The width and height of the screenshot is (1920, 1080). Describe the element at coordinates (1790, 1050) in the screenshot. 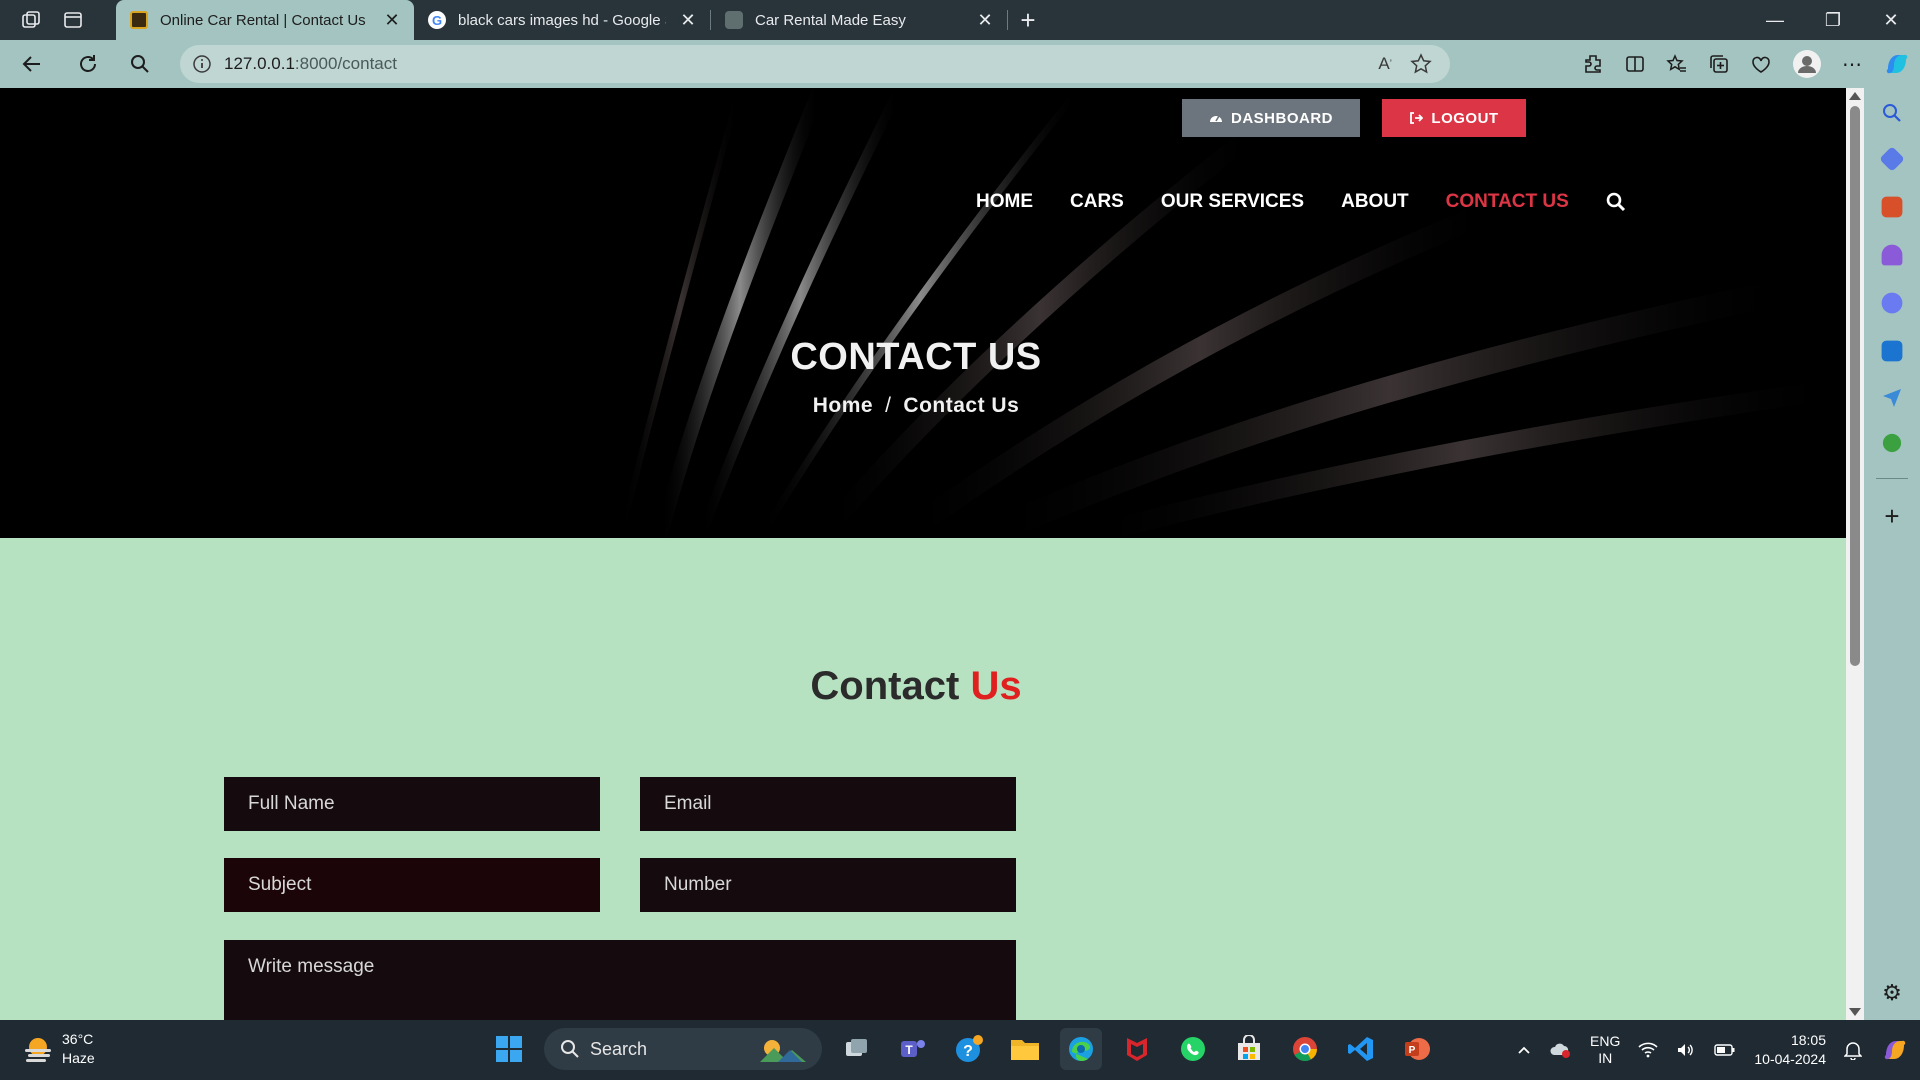

I see `clock: 18:05 10-04-2024` at that location.